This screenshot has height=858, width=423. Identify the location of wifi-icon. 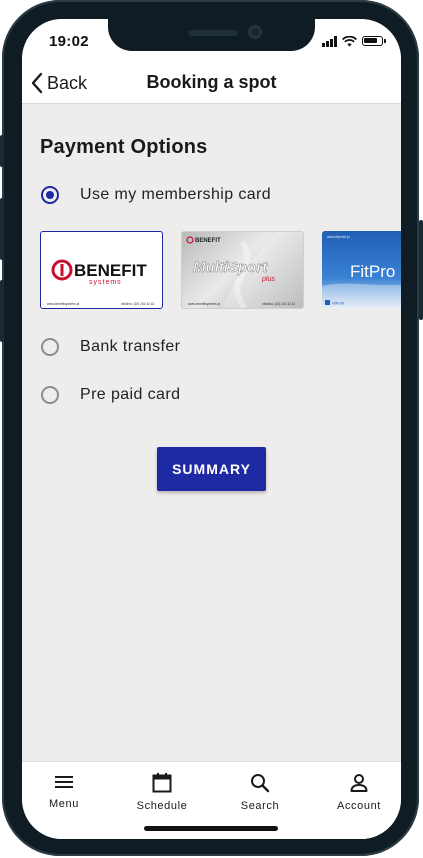
(349, 40).